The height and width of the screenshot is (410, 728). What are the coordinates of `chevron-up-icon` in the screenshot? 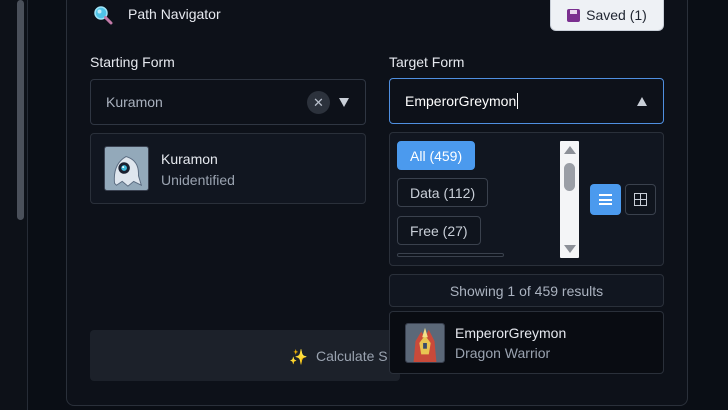 It's located at (642, 101).